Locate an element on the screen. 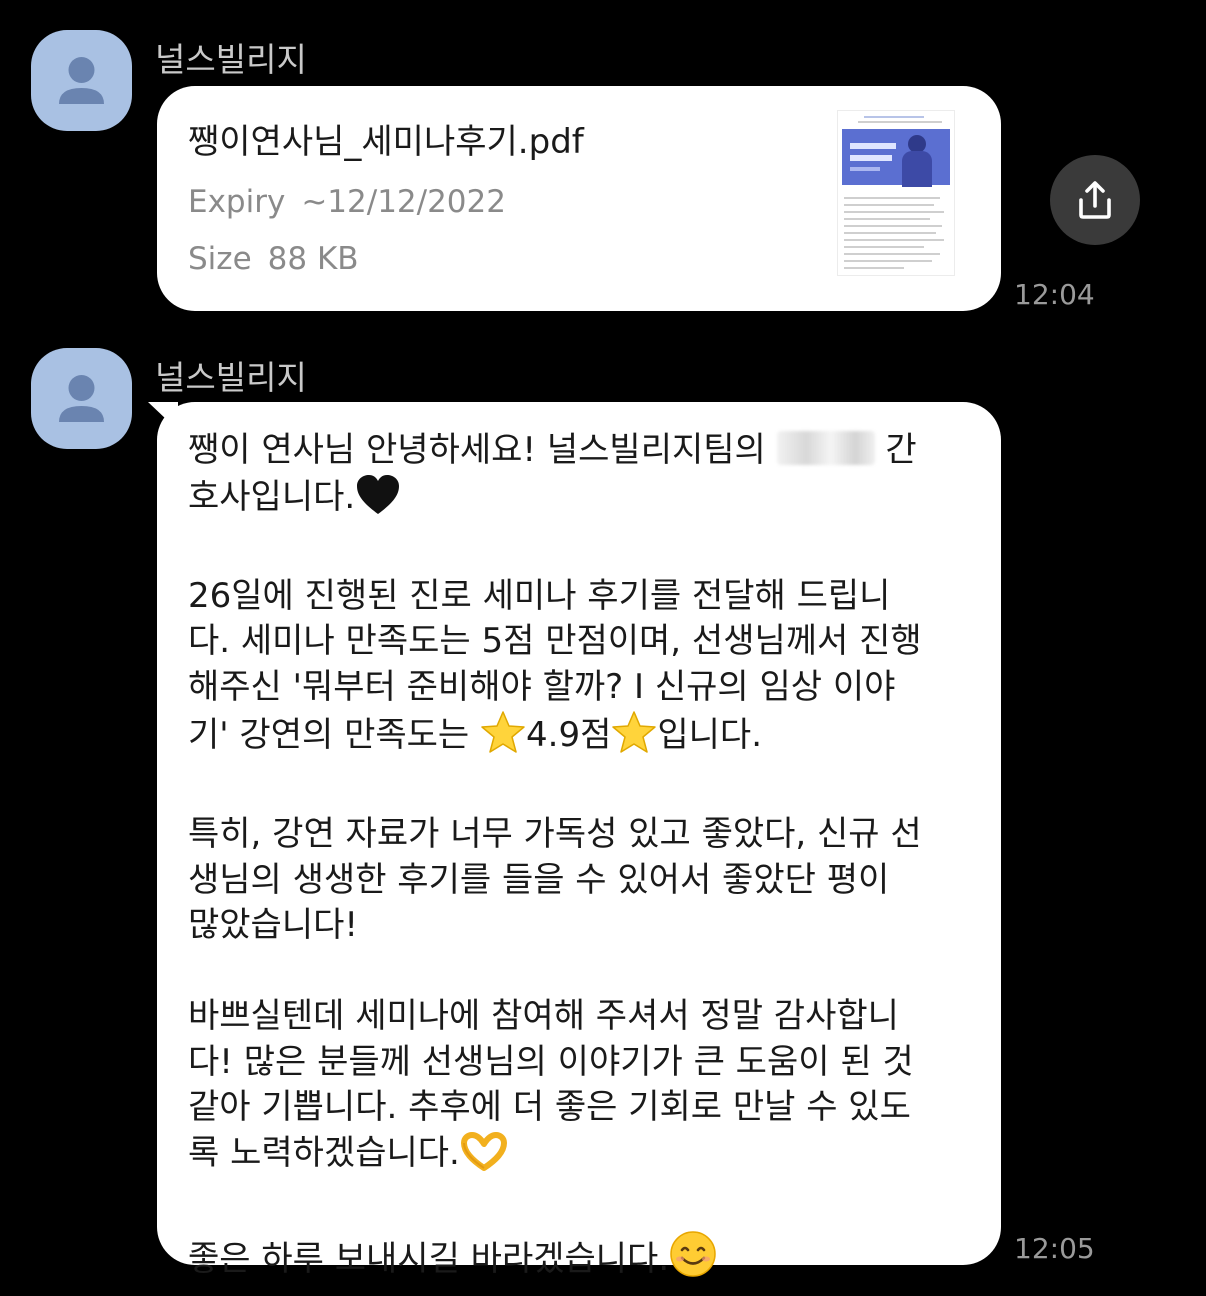  message-line: 쨍이 연사님 안녕하세요! 널스빌리지팀의 간 is located at coordinates (588, 451).